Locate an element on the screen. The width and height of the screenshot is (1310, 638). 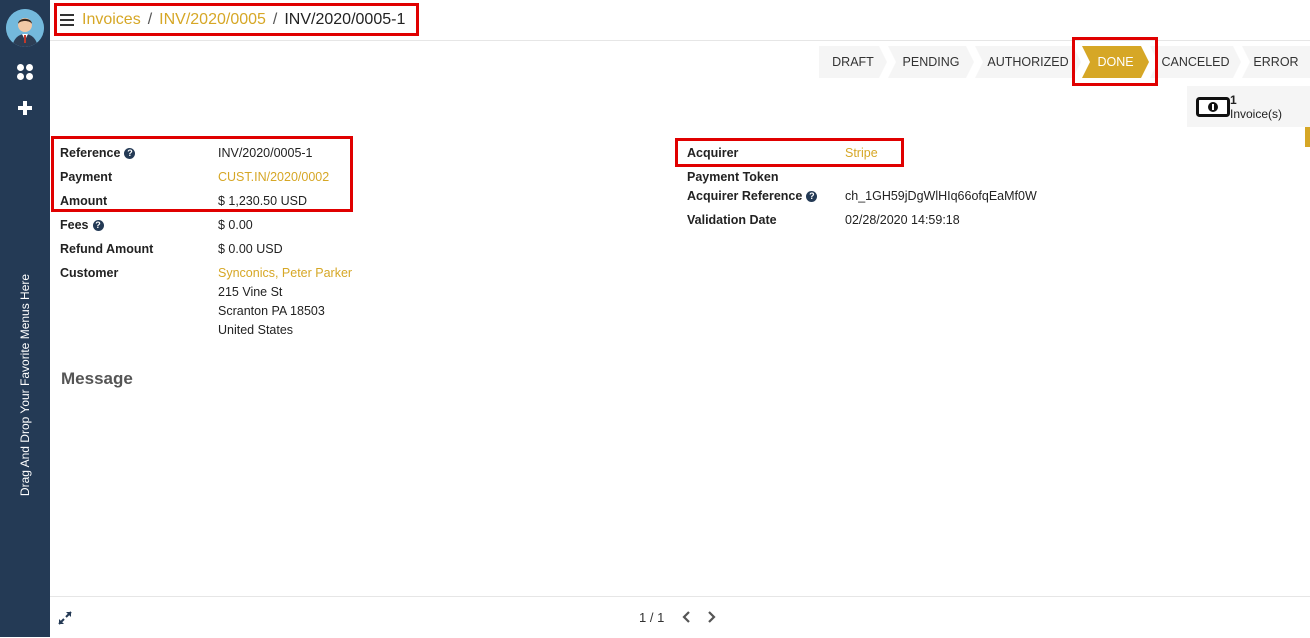
footer-bar: 1 / 1 is located at coordinates (680, 617).